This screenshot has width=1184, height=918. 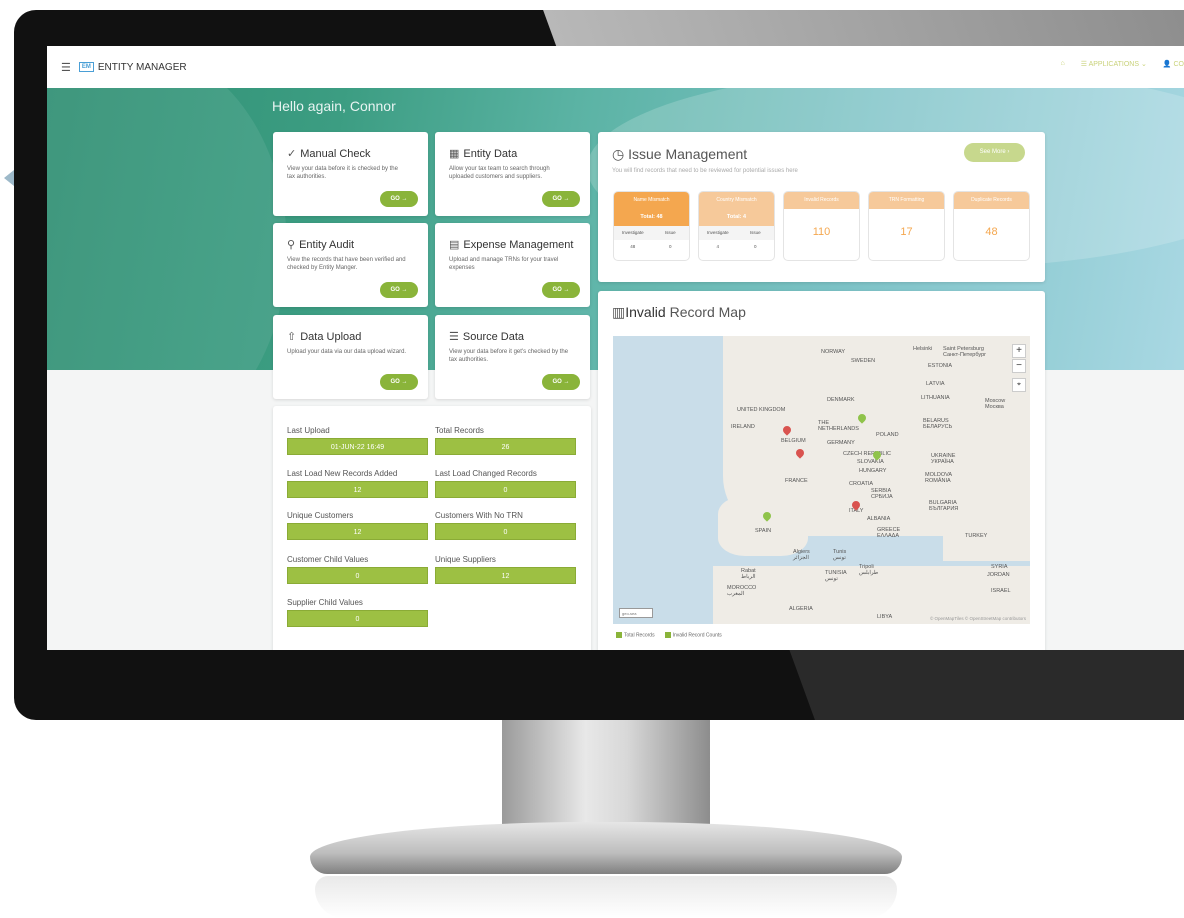 What do you see at coordinates (357, 446) in the screenshot?
I see `stat-value: 01-JUN-22 16:49` at bounding box center [357, 446].